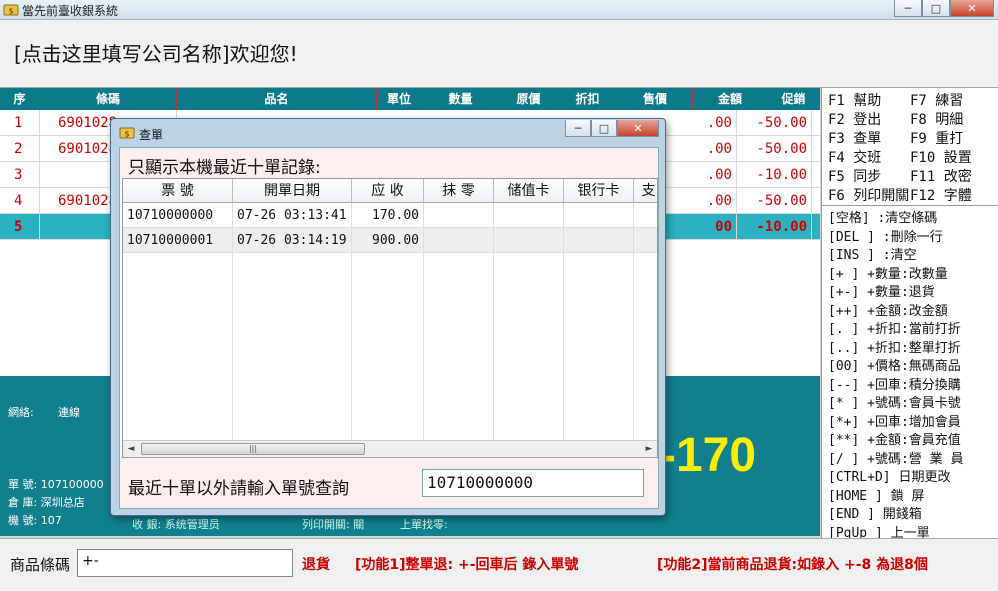 The height and width of the screenshot is (591, 998). What do you see at coordinates (951, 177) in the screenshot?
I see `fkey-change-password: F11 改密` at bounding box center [951, 177].